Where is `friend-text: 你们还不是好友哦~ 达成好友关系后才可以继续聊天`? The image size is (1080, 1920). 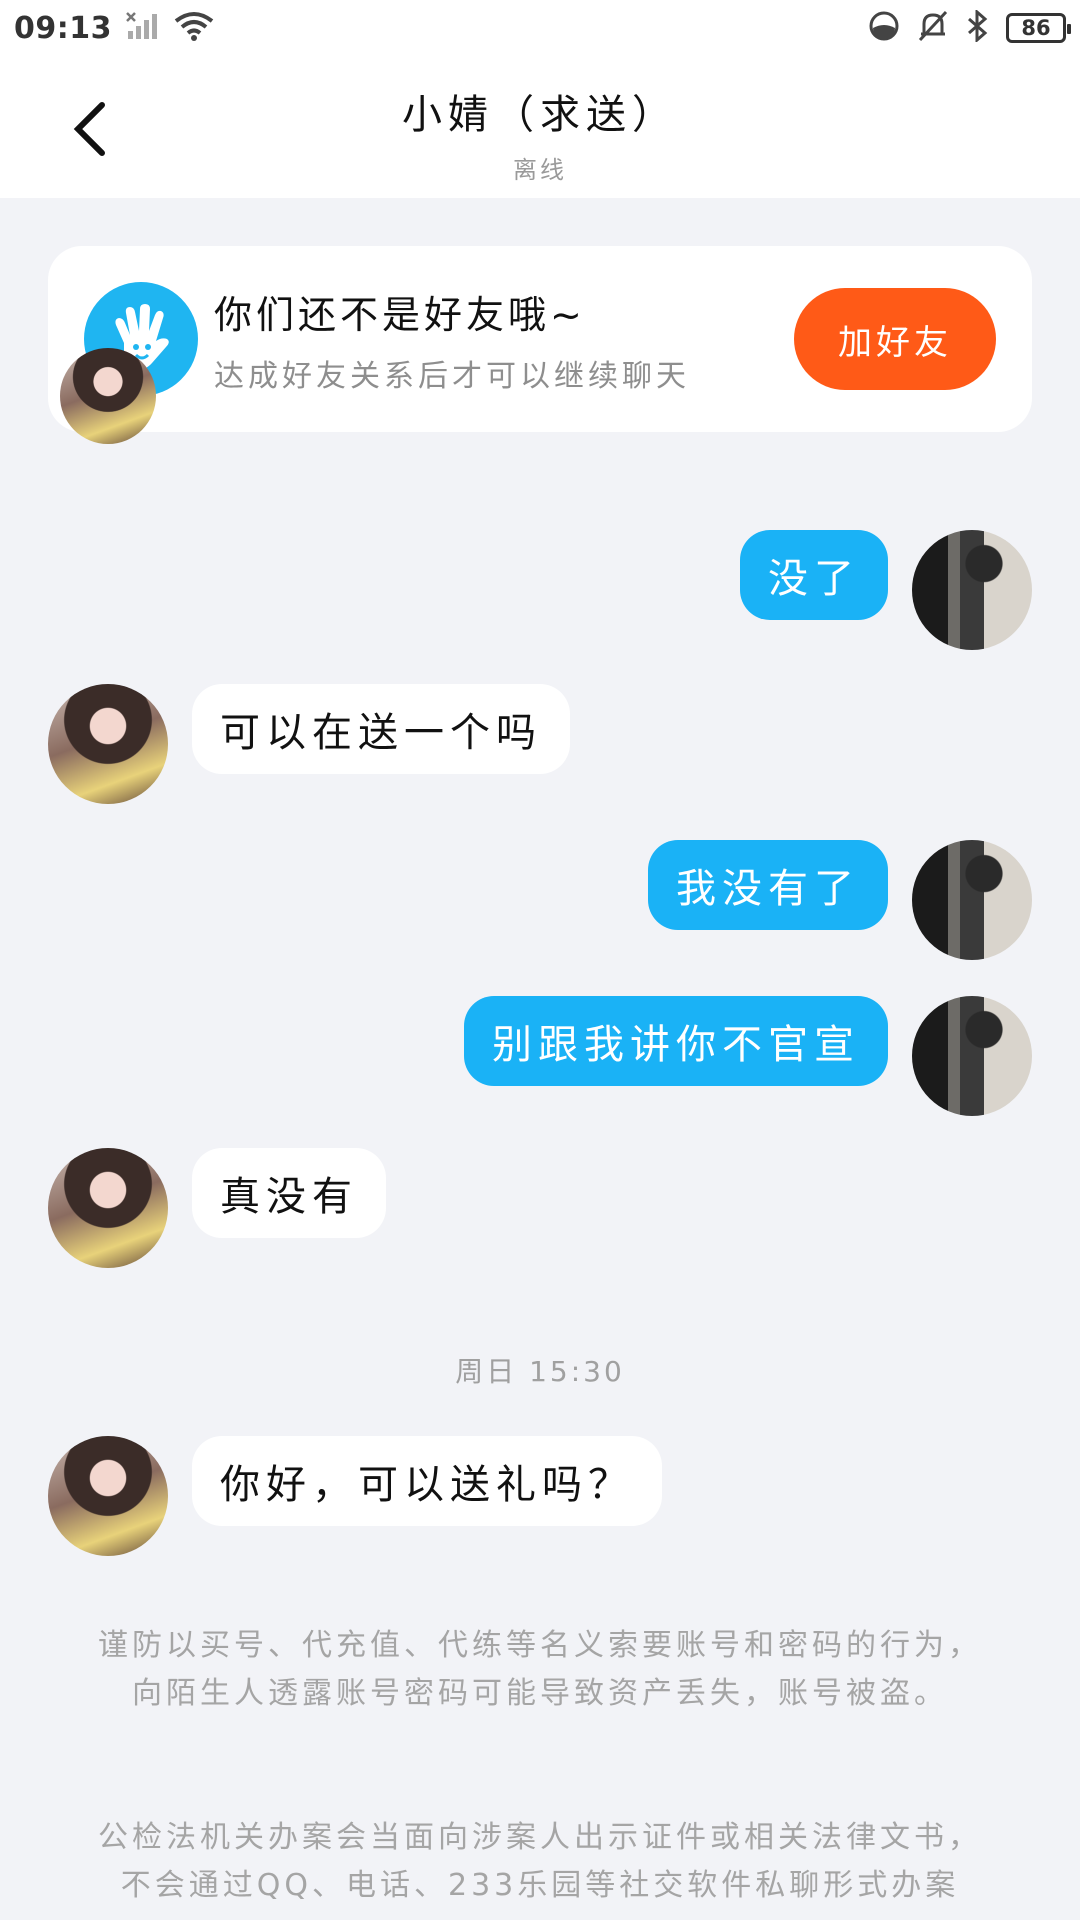
friend-text: 你们还不是好友哦~ 达成好友关系后才可以继续聊天 is located at coordinates (452, 339).